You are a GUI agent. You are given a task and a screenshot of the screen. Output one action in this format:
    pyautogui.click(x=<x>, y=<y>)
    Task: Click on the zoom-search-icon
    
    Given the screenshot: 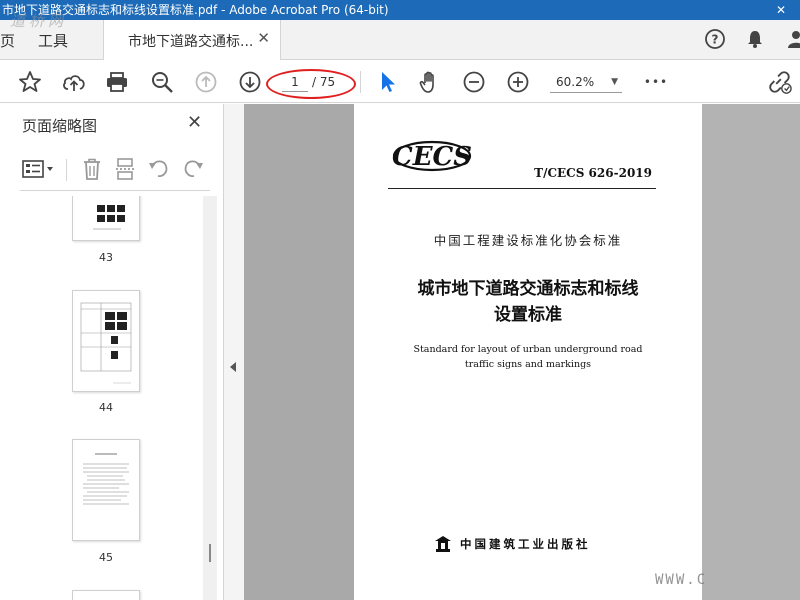 What is the action you would take?
    pyautogui.click(x=162, y=82)
    